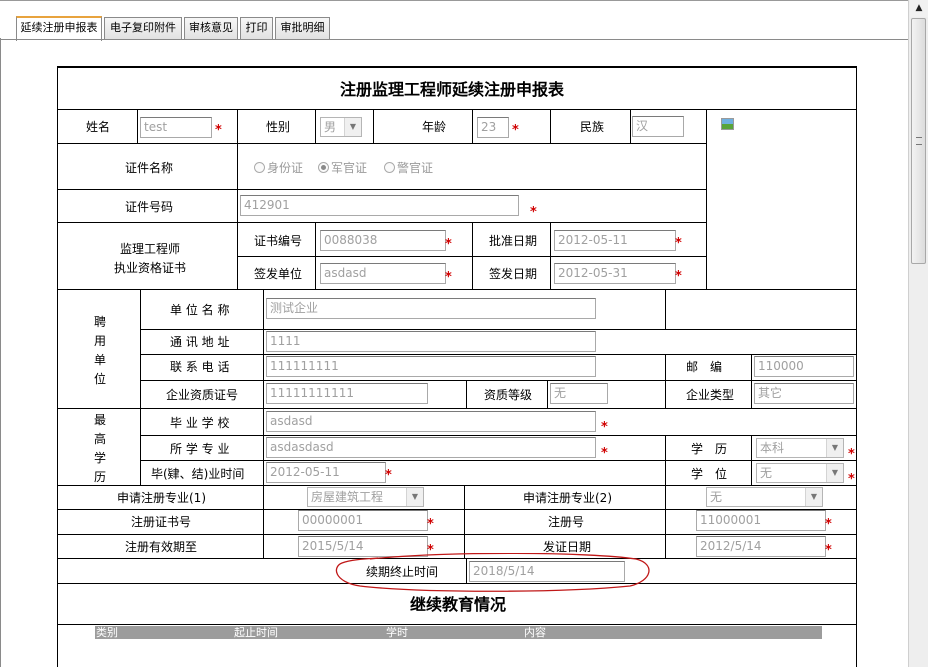 The height and width of the screenshot is (667, 928). What do you see at coordinates (200, 449) in the screenshot?
I see `major-label: 所 学 专 业` at bounding box center [200, 449].